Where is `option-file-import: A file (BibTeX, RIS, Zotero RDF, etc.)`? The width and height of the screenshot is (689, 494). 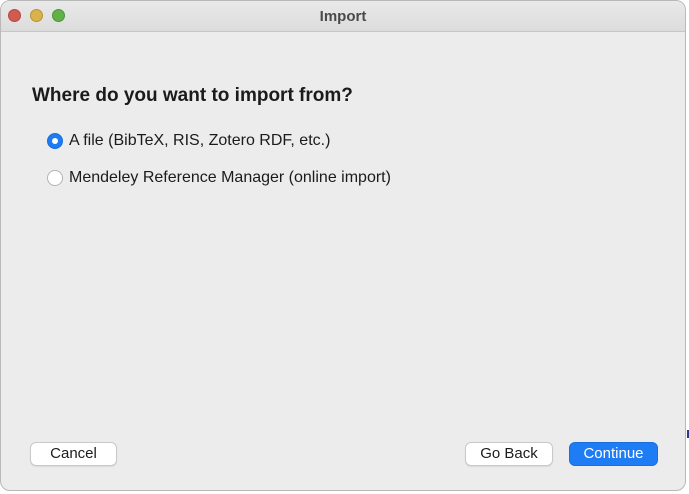 option-file-import: A file (BibTeX, RIS, Zotero RDF, etc.) is located at coordinates (188, 141).